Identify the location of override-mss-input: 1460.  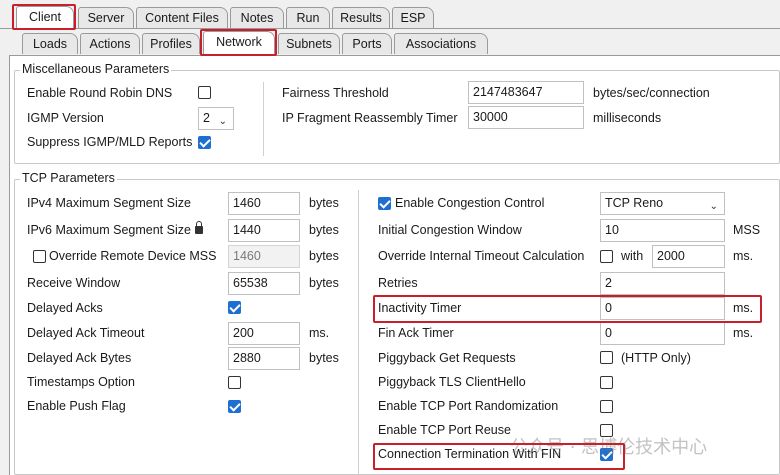
(264, 256).